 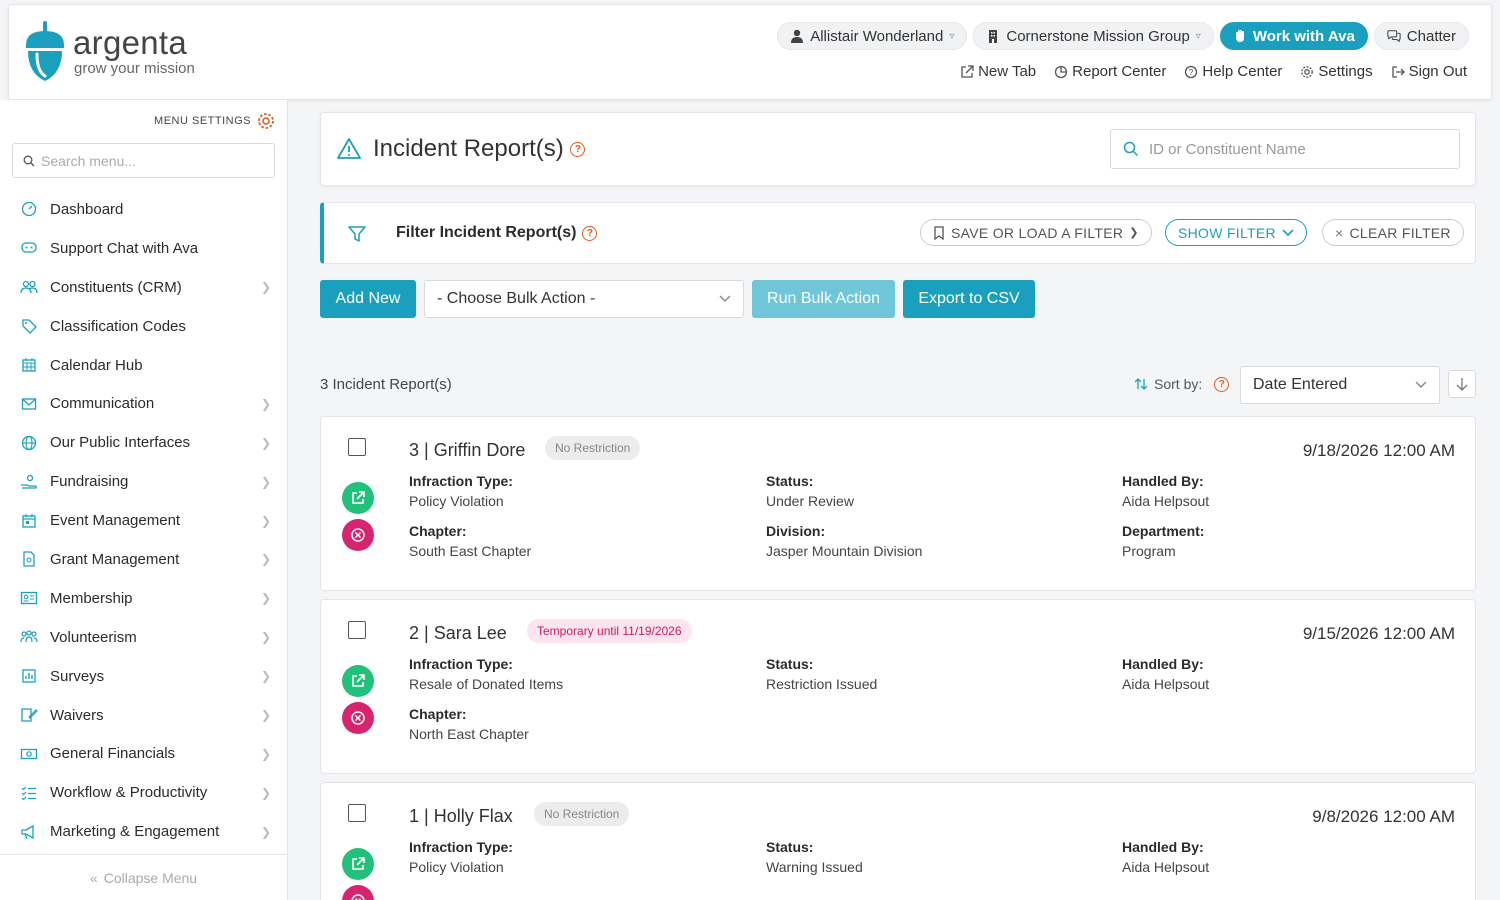 What do you see at coordinates (143, 676) in the screenshot?
I see `sidebar-item-surveys: Surveys ❯` at bounding box center [143, 676].